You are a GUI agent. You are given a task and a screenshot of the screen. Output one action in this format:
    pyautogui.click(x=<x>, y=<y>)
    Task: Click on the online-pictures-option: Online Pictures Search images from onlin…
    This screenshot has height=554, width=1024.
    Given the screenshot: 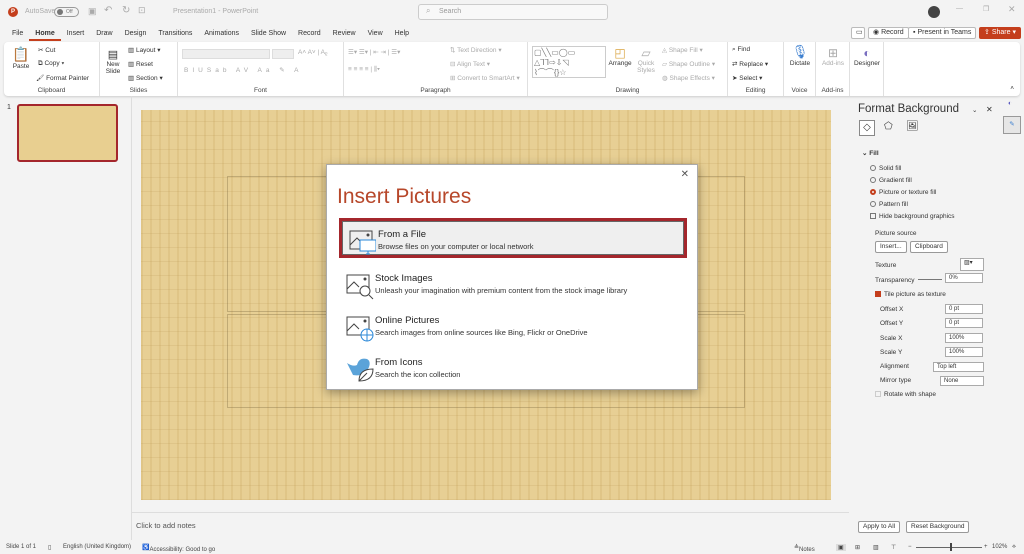 What is the action you would take?
    pyautogui.click(x=513, y=327)
    